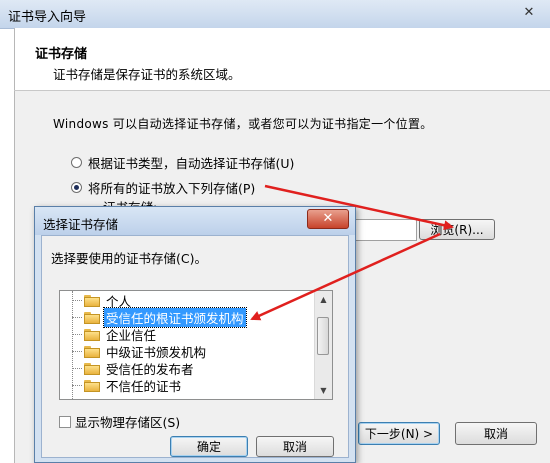 This screenshot has width=550, height=463. What do you see at coordinates (76, 187) in the screenshot?
I see `radio-button-checked-icon` at bounding box center [76, 187].